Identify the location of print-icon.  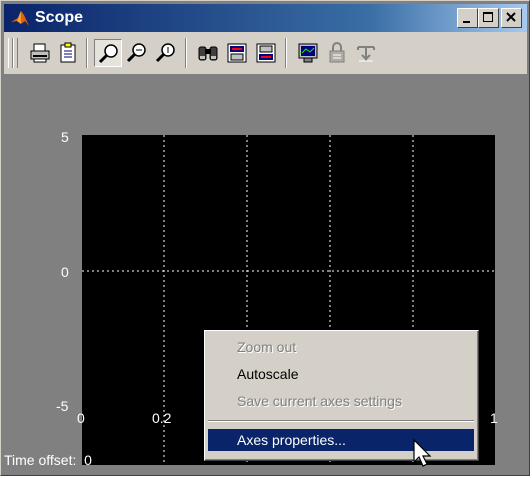
(40, 53).